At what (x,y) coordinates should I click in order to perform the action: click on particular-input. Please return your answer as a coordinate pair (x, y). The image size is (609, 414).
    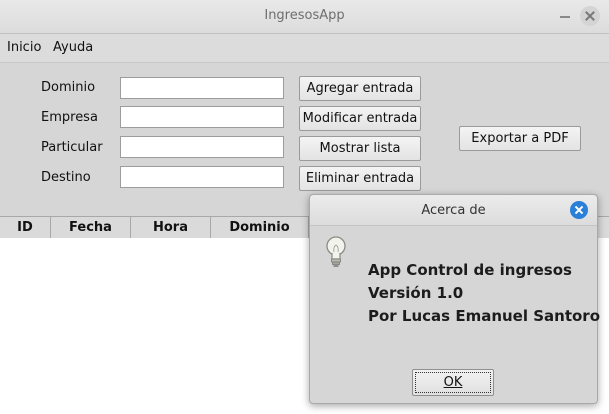
    Looking at the image, I should click on (202, 147).